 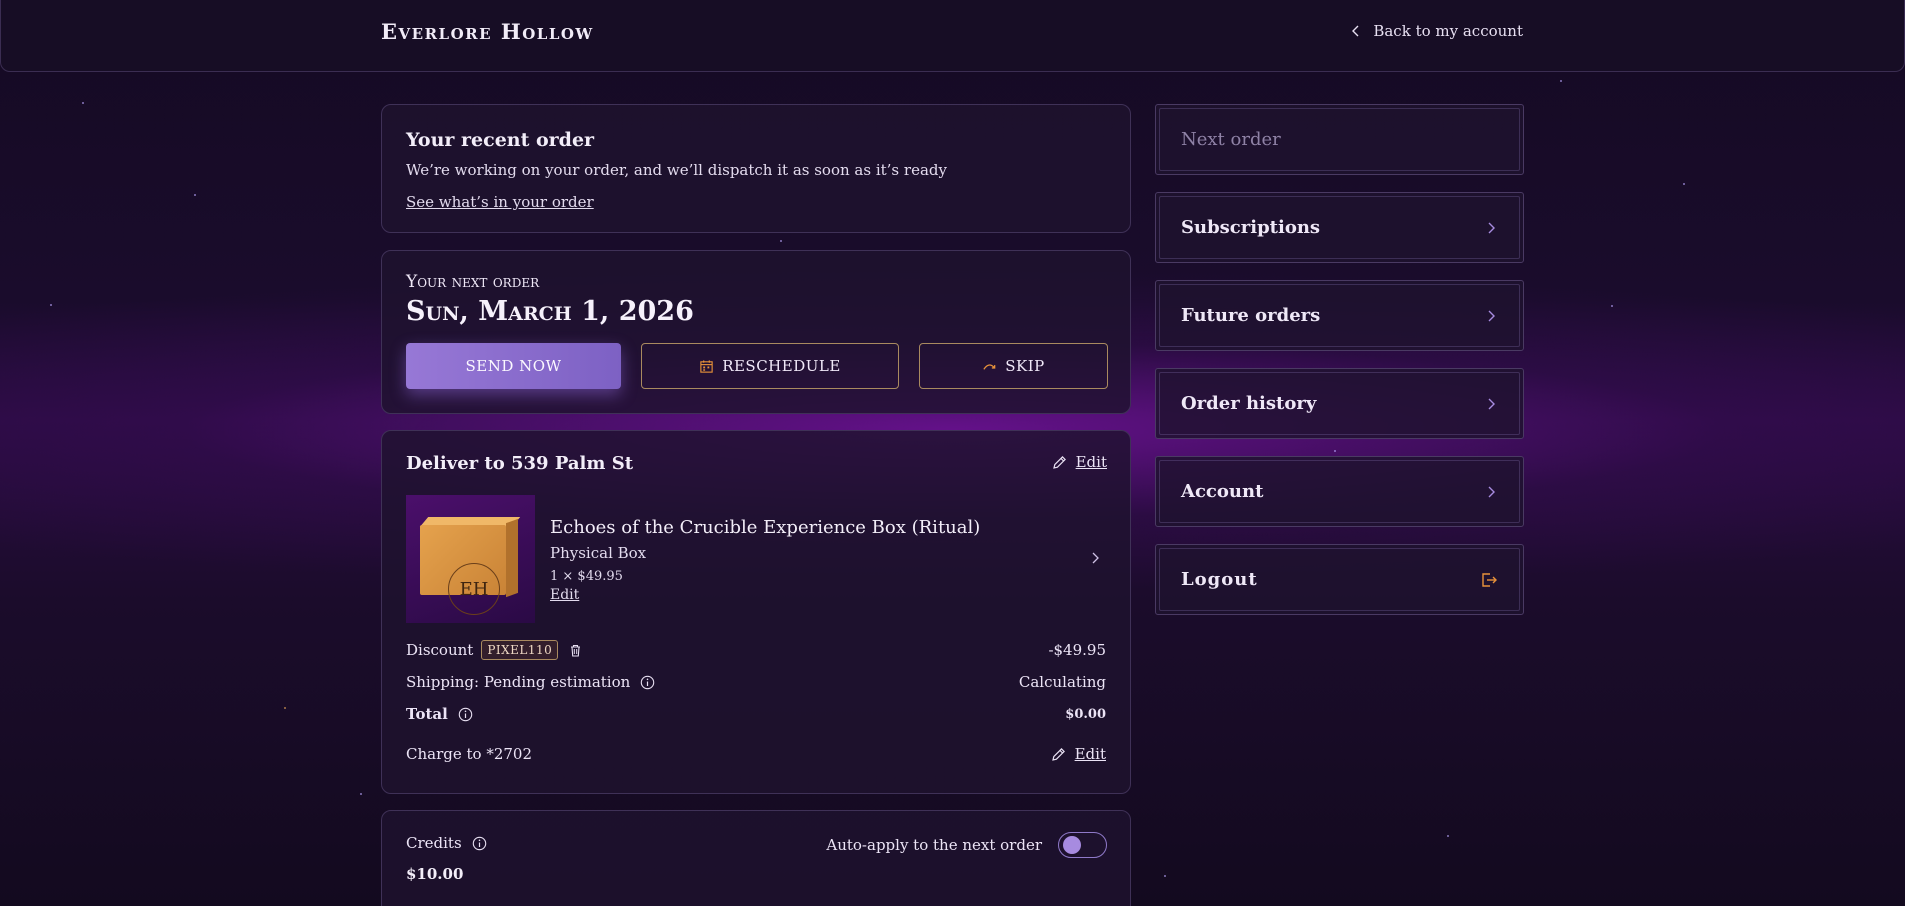 I want to click on sidebar-item-account: Account, so click(x=1339, y=491).